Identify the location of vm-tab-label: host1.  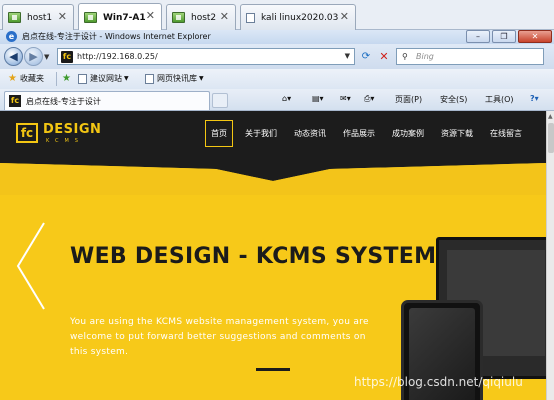
(40, 17).